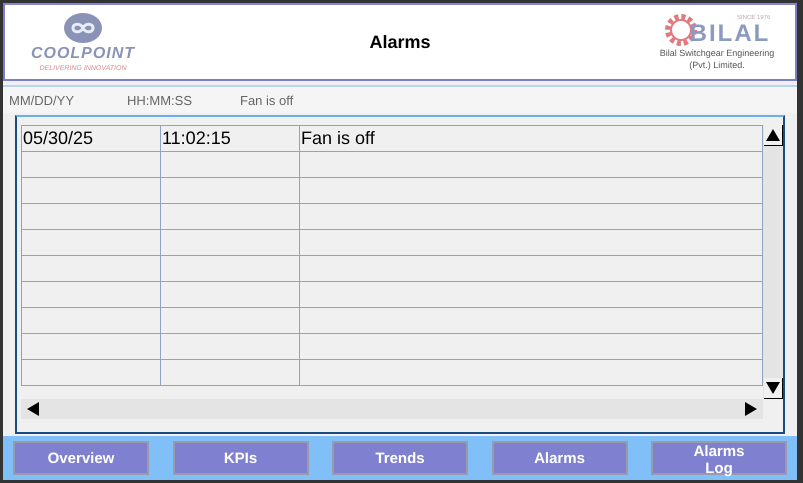 The width and height of the screenshot is (803, 483). What do you see at coordinates (773, 262) in the screenshot?
I see `vertical-scrollbar` at bounding box center [773, 262].